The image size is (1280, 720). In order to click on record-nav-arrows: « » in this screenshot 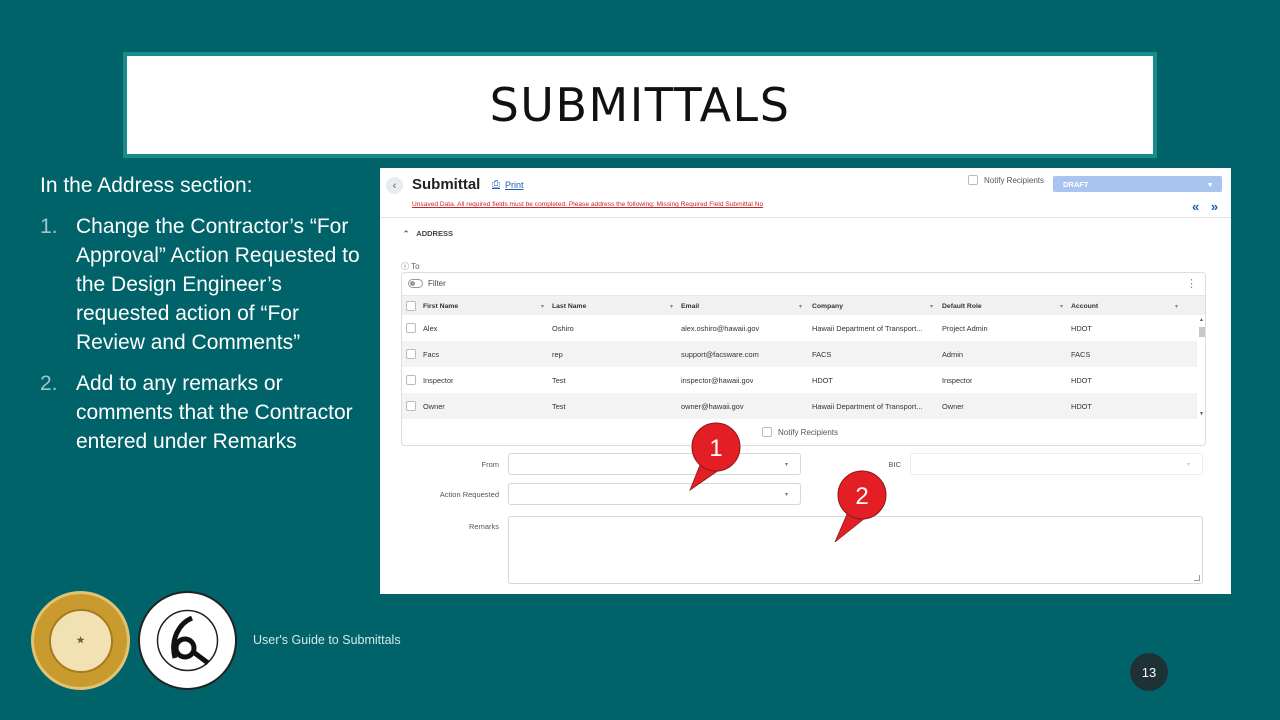, I will do `click(1207, 206)`.